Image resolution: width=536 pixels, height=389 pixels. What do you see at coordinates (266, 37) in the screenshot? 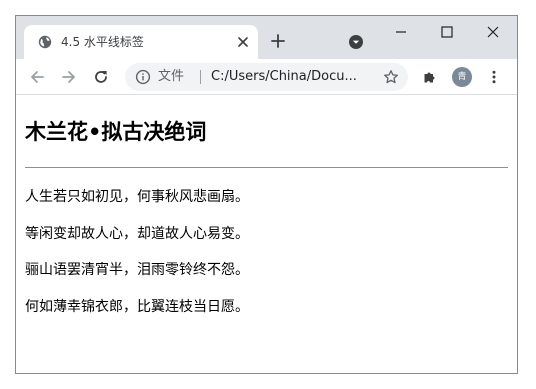
I see `tab-strip: 4.5 水平线标签` at bounding box center [266, 37].